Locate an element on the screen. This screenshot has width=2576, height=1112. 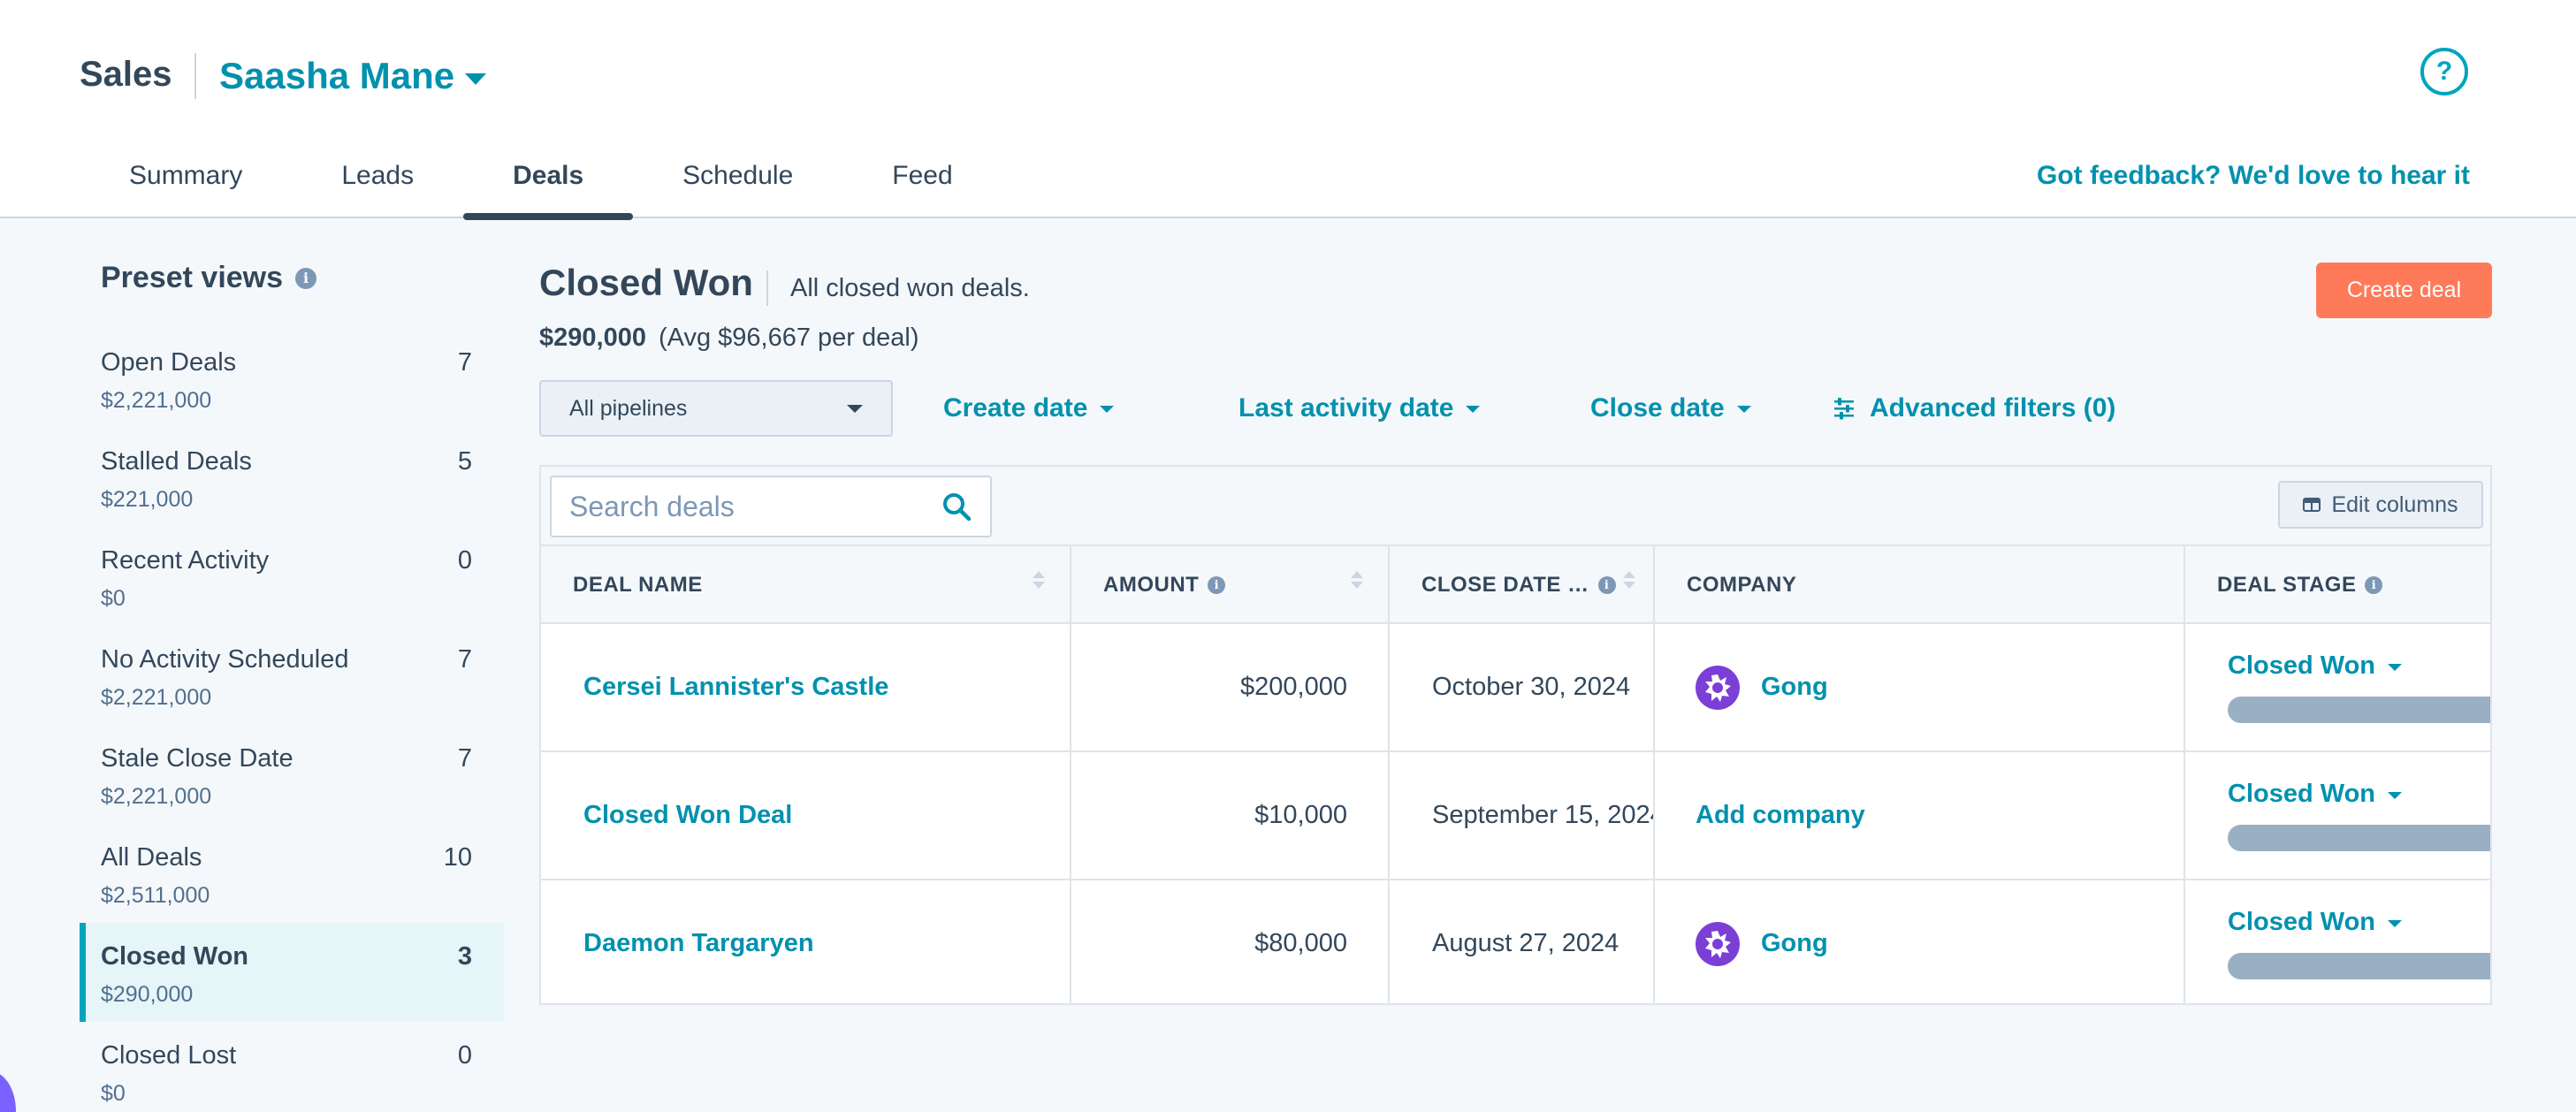
tab-summary: Summary is located at coordinates (186, 180).